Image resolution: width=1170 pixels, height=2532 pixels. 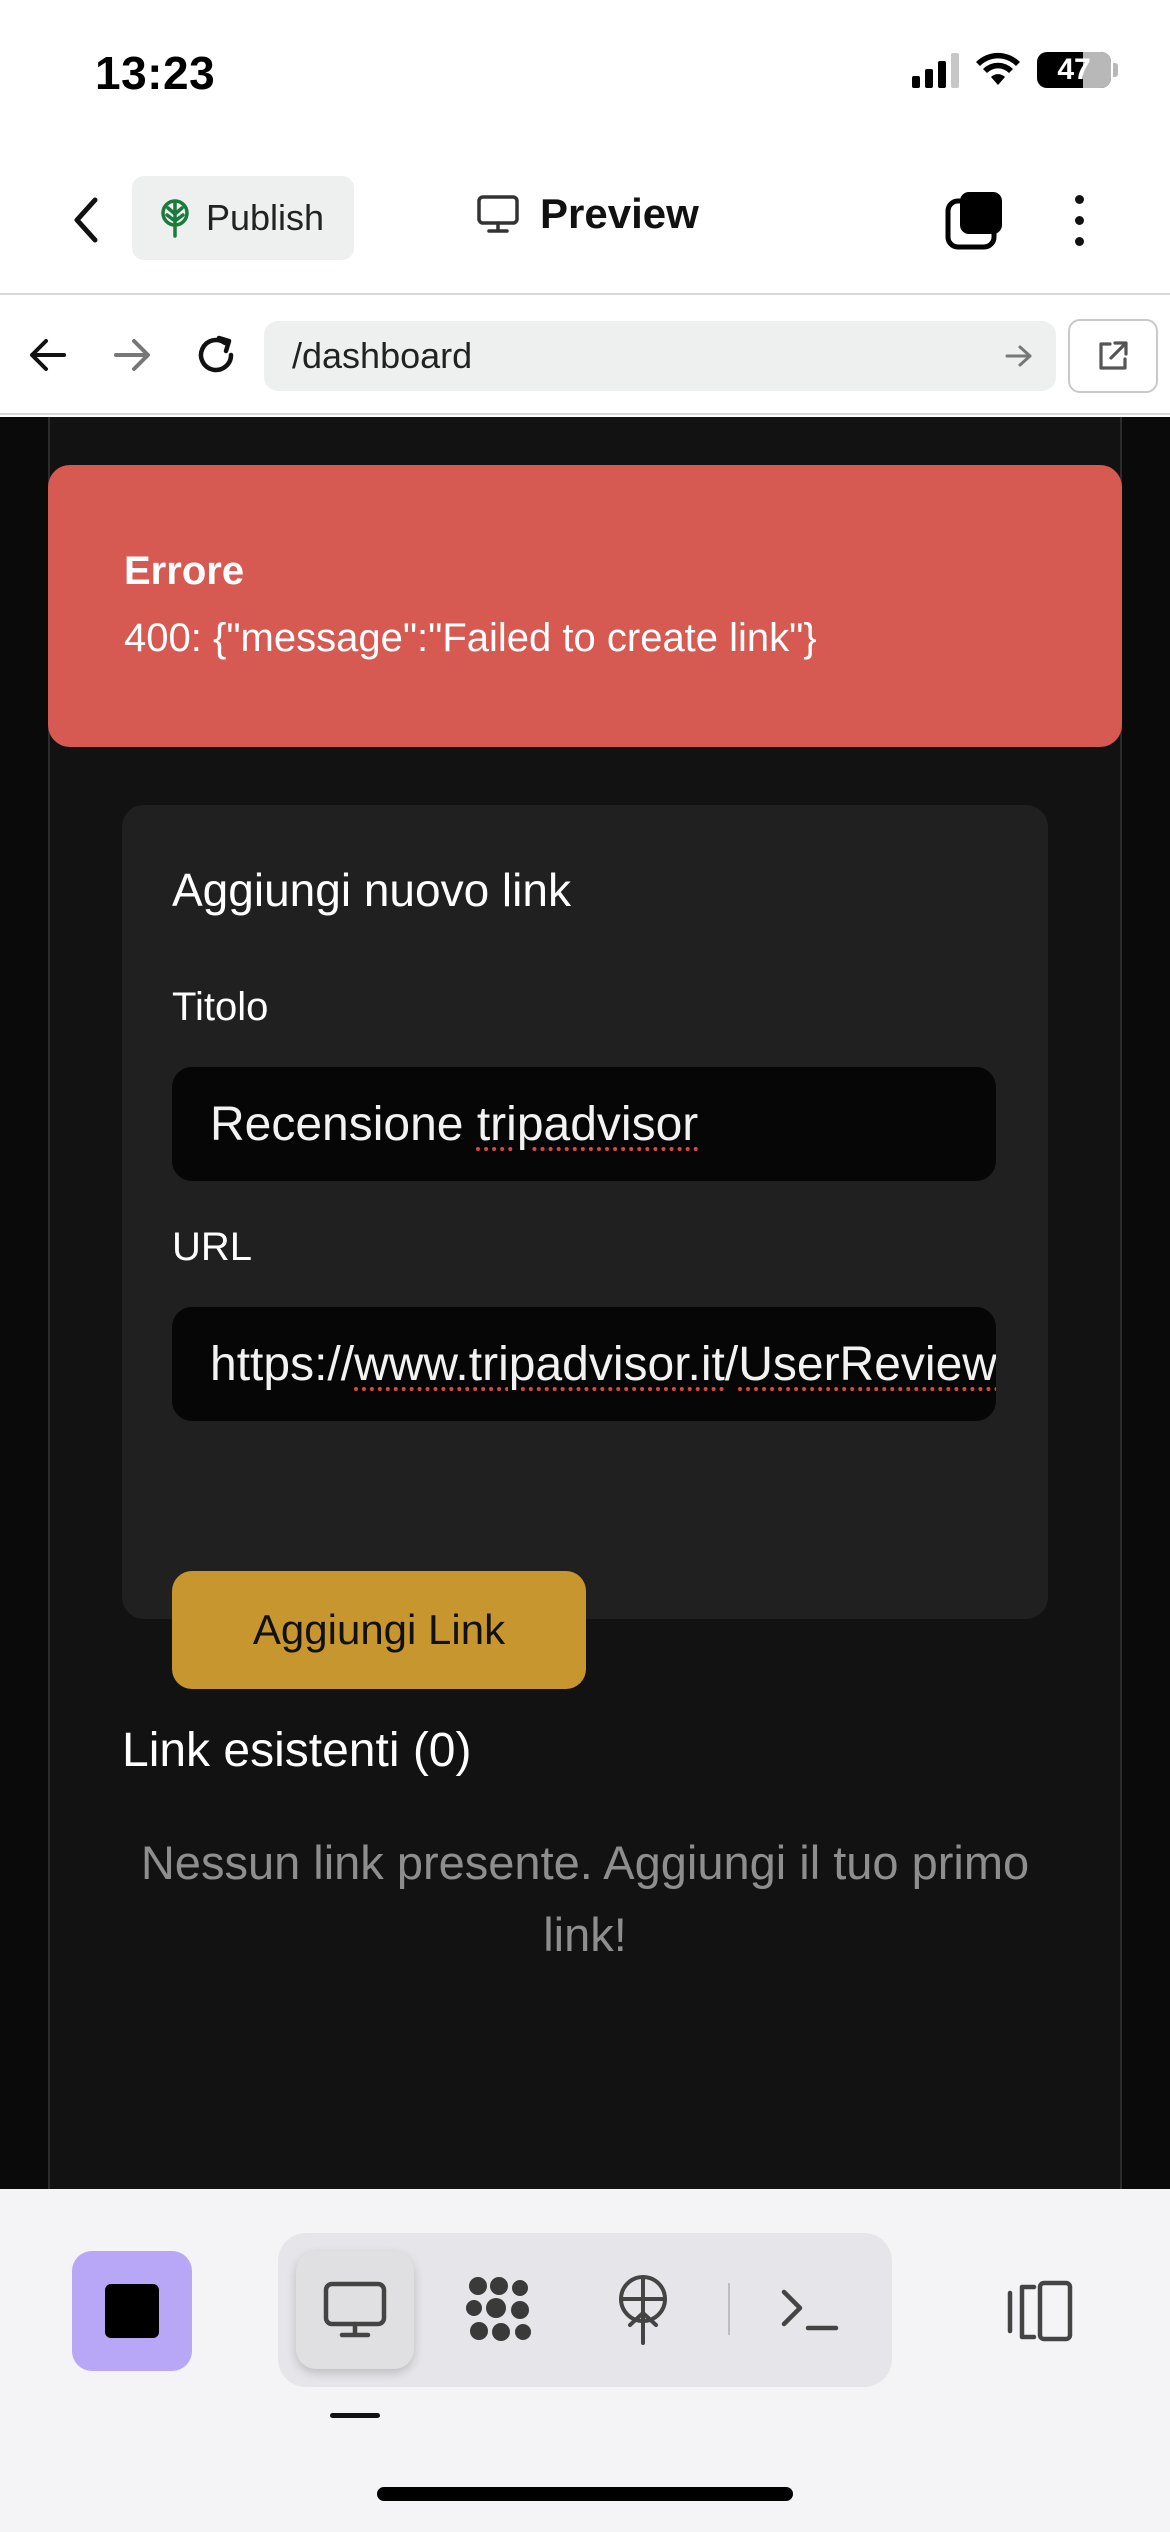 I want to click on form-heading: Aggiungi nuovo link, so click(x=371, y=890).